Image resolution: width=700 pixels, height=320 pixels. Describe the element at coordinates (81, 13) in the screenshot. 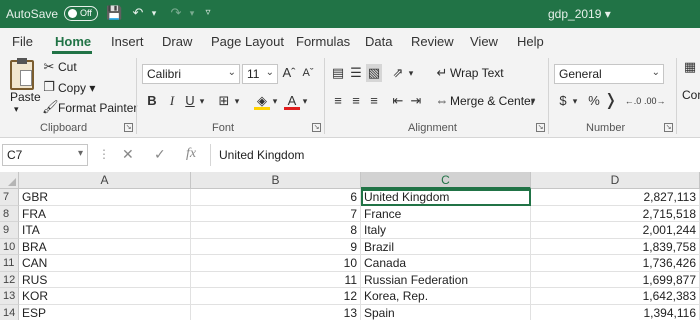

I see `autosave-toggle: Off` at that location.